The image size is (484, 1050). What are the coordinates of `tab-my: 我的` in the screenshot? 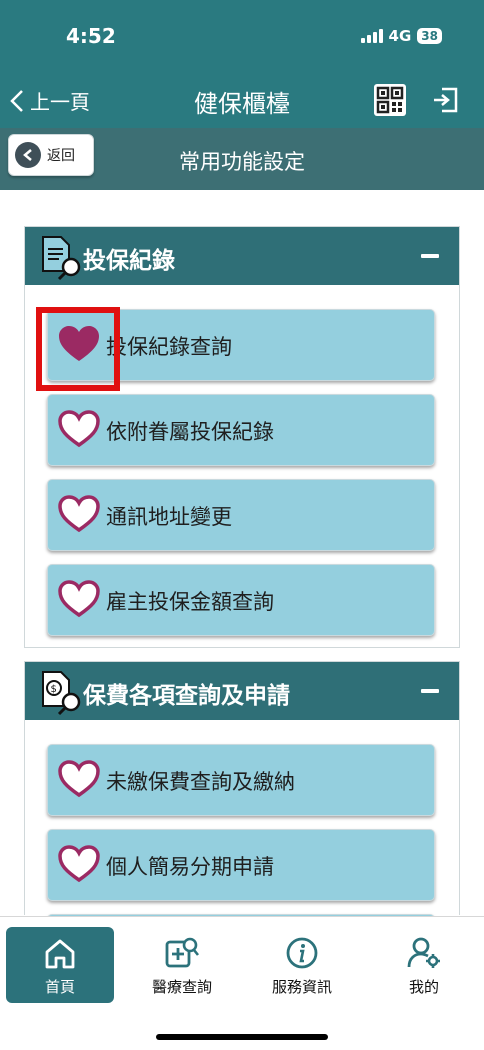 It's located at (424, 965).